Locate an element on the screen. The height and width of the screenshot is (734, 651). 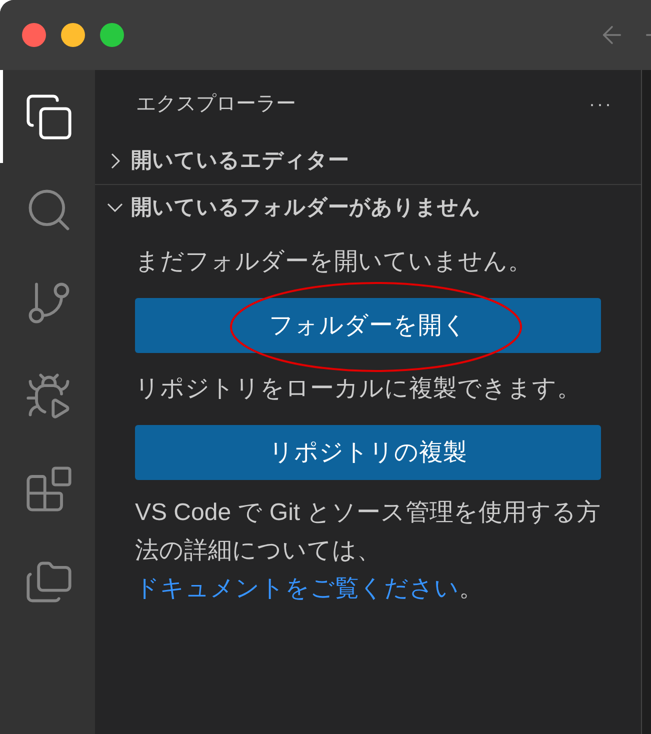
chevron-down-icon is located at coordinates (115, 207).